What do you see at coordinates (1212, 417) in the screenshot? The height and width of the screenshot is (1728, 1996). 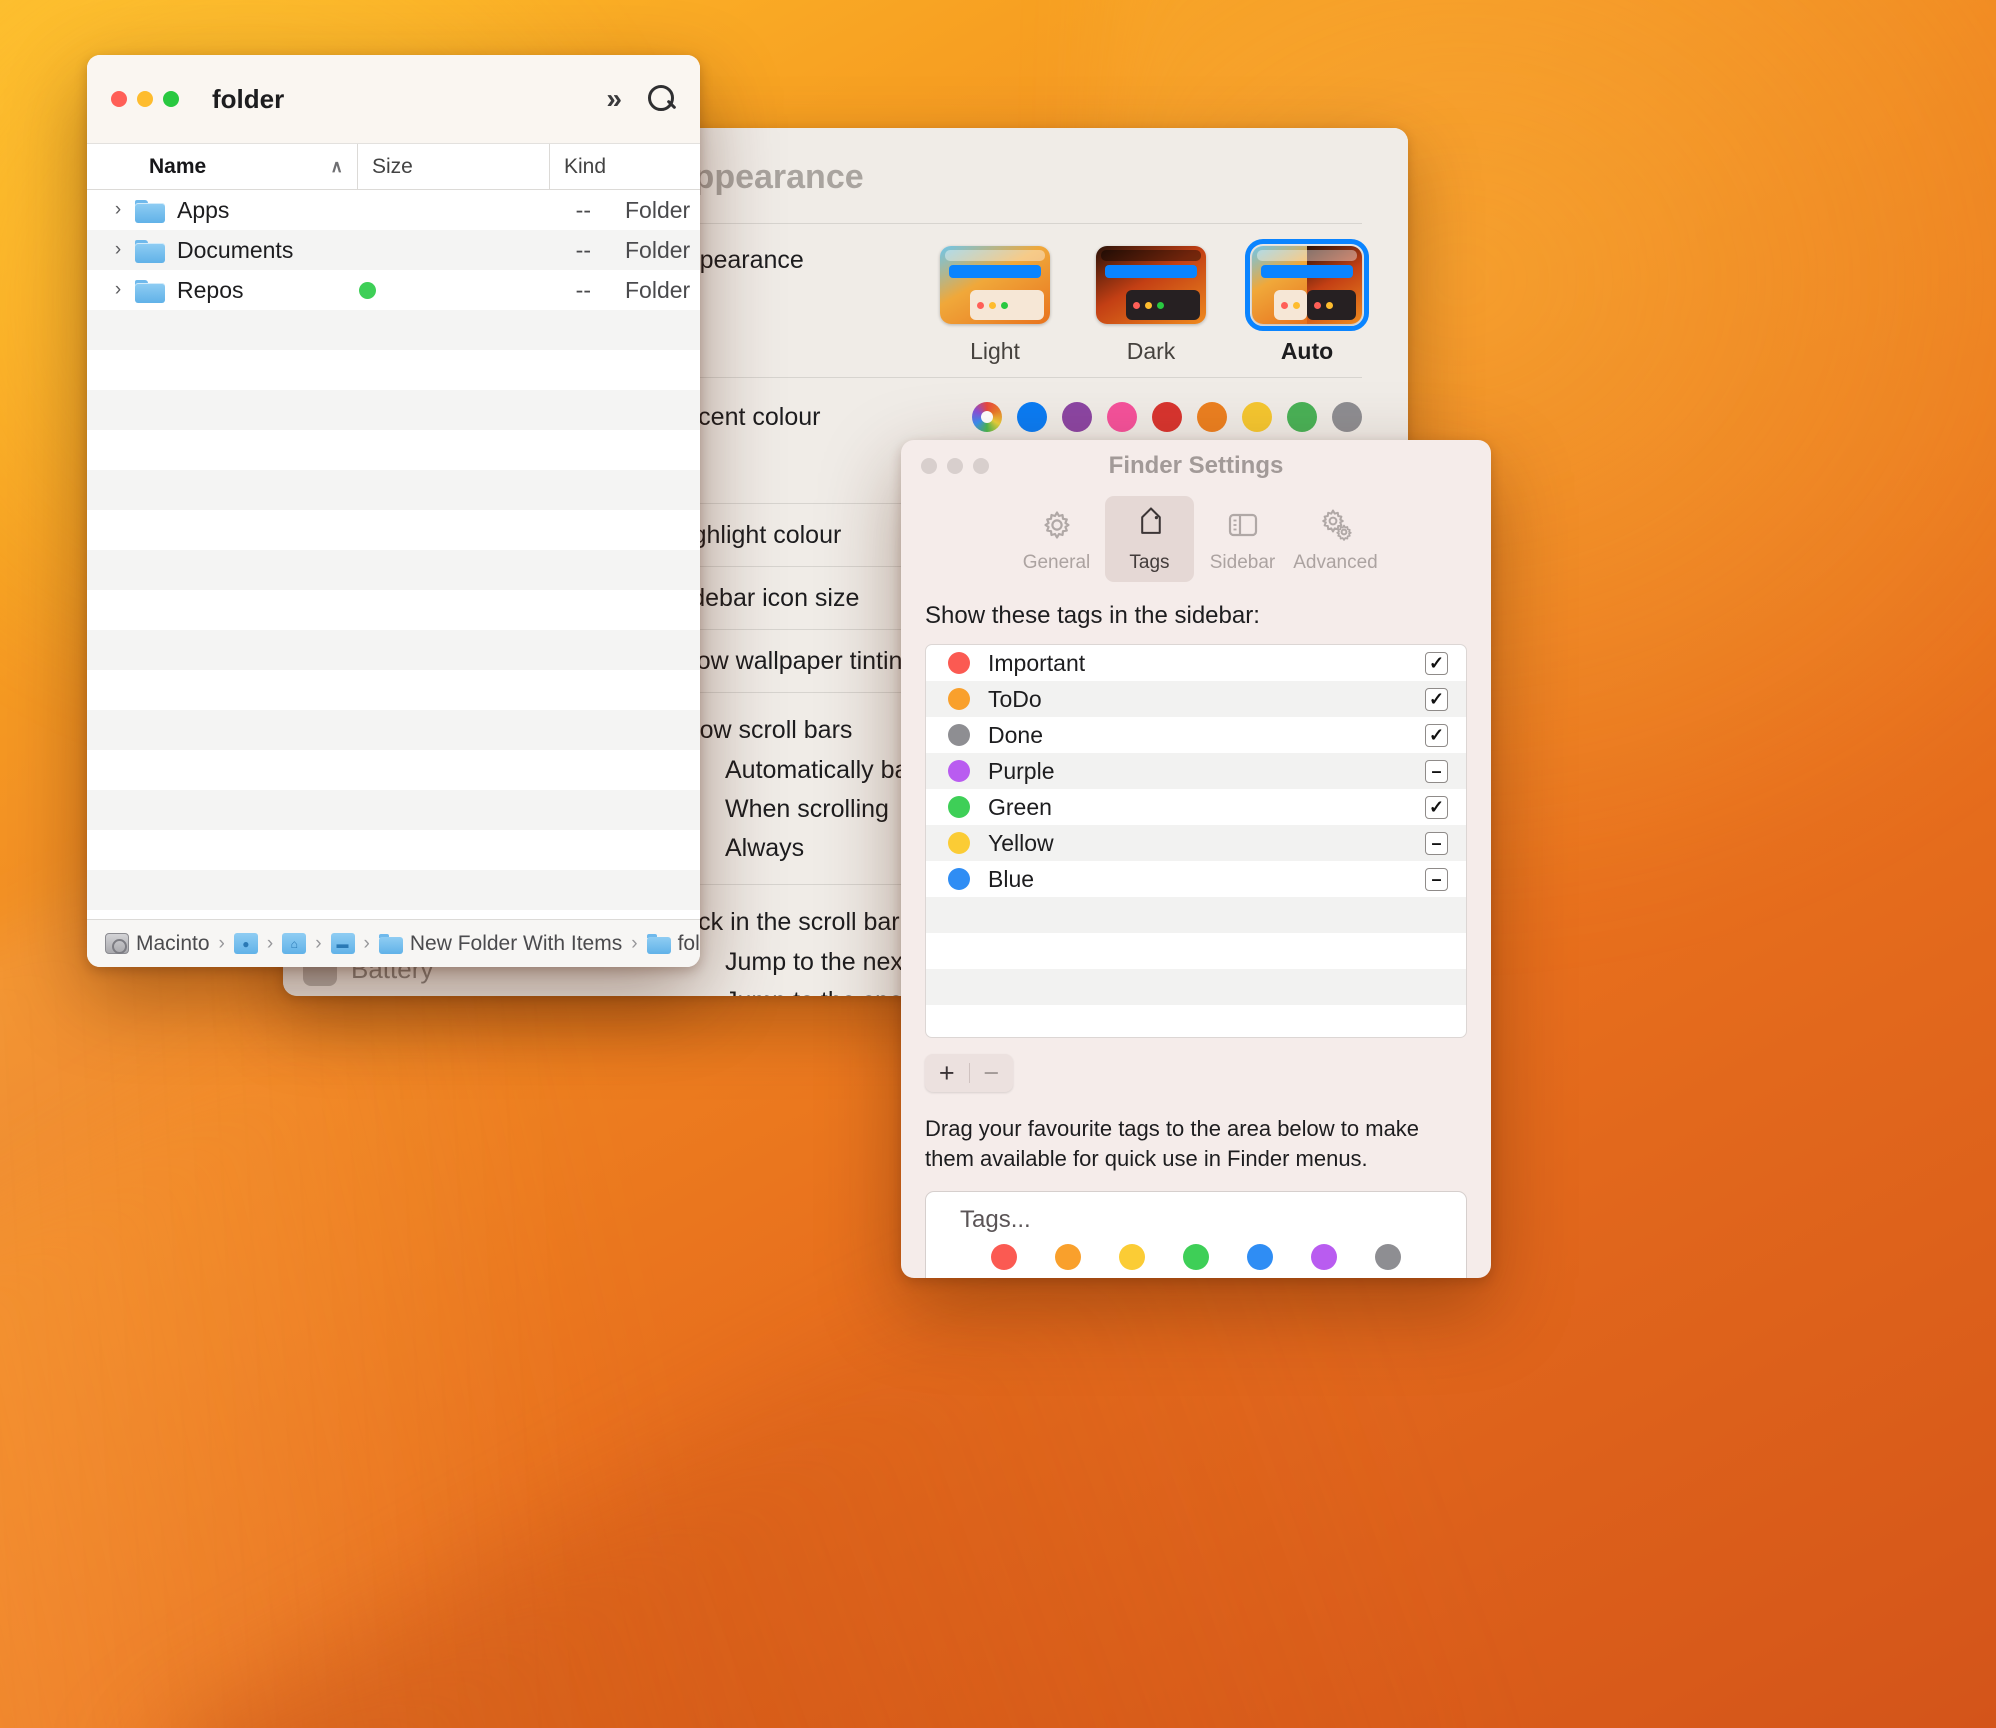 I see `accent-swatch-orange` at bounding box center [1212, 417].